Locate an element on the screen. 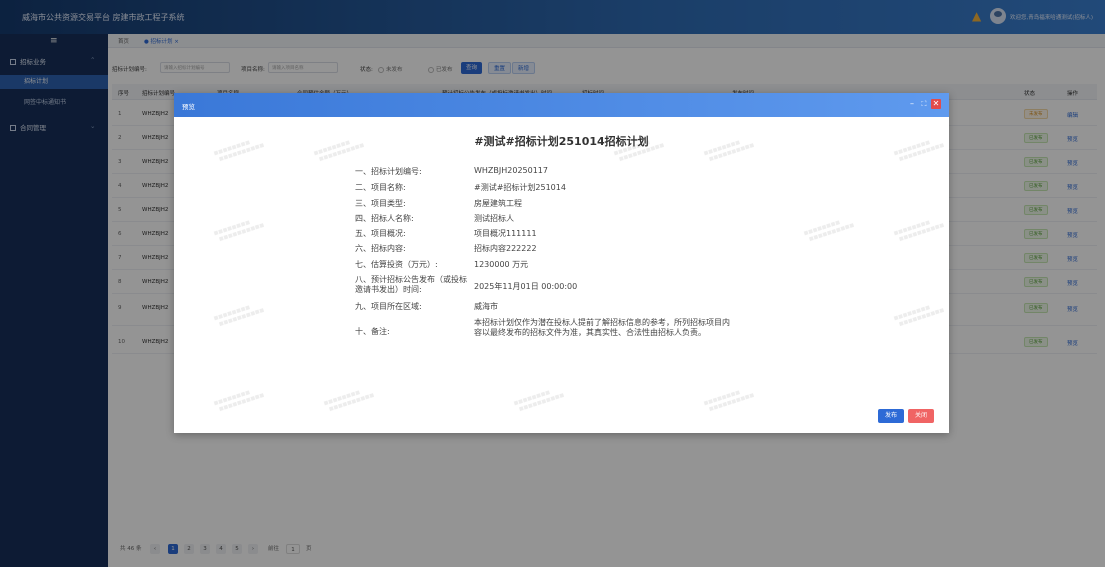 This screenshot has width=1105, height=567. field-label-overview: 五、项目概况: is located at coordinates (380, 233).